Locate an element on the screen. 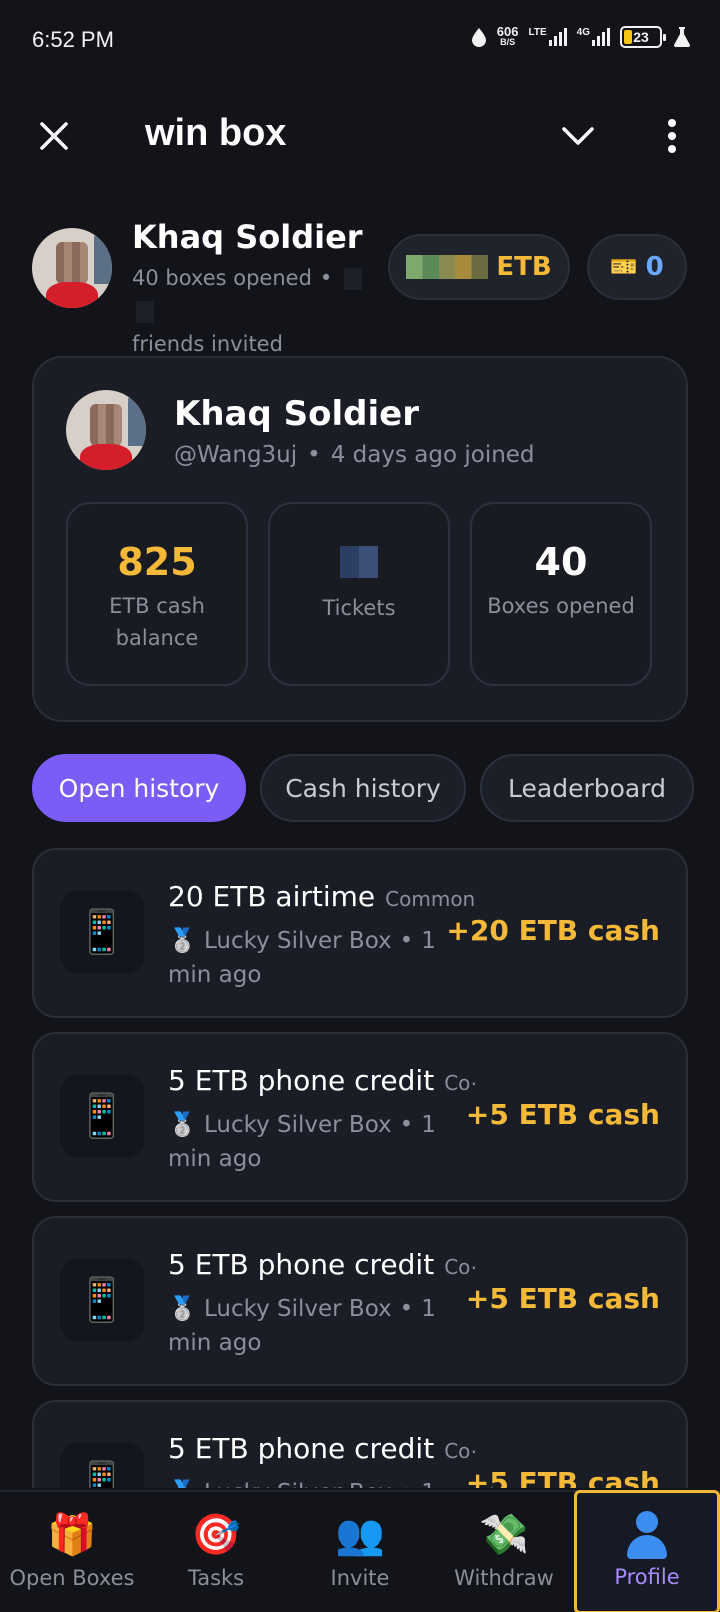 The width and height of the screenshot is (720, 1612). friends-invited-text: friends invited is located at coordinates (207, 344).